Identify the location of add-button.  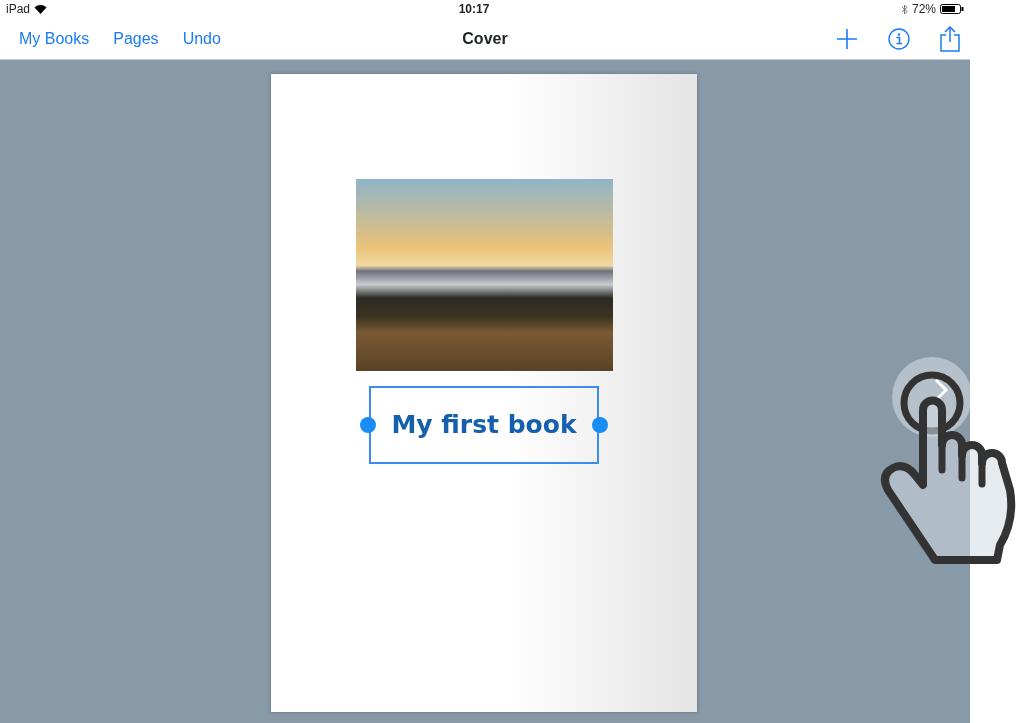
(847, 38).